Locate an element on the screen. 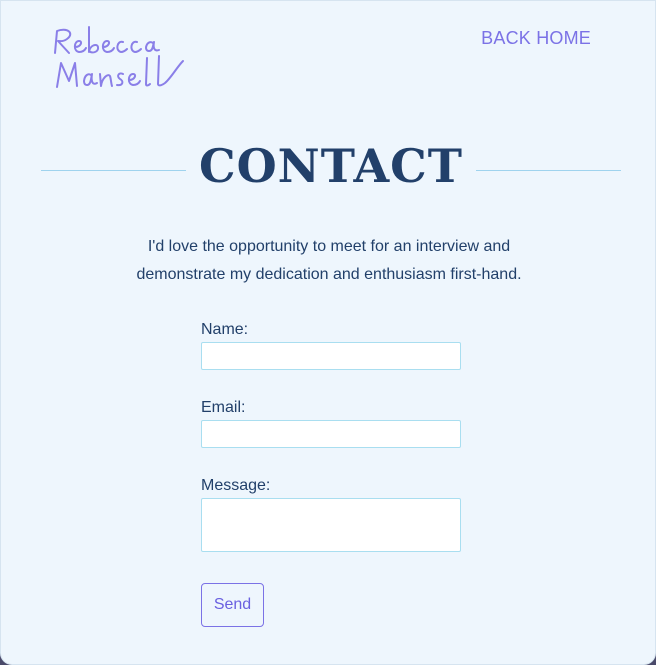 Image resolution: width=656 pixels, height=665 pixels. message-textarea is located at coordinates (331, 525).